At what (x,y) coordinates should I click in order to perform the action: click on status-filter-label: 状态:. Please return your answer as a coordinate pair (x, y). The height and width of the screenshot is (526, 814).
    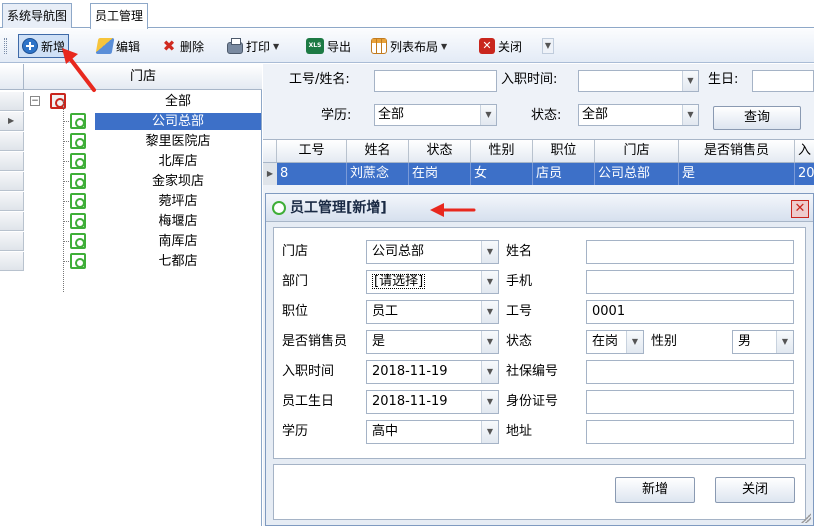
    Looking at the image, I should click on (546, 115).